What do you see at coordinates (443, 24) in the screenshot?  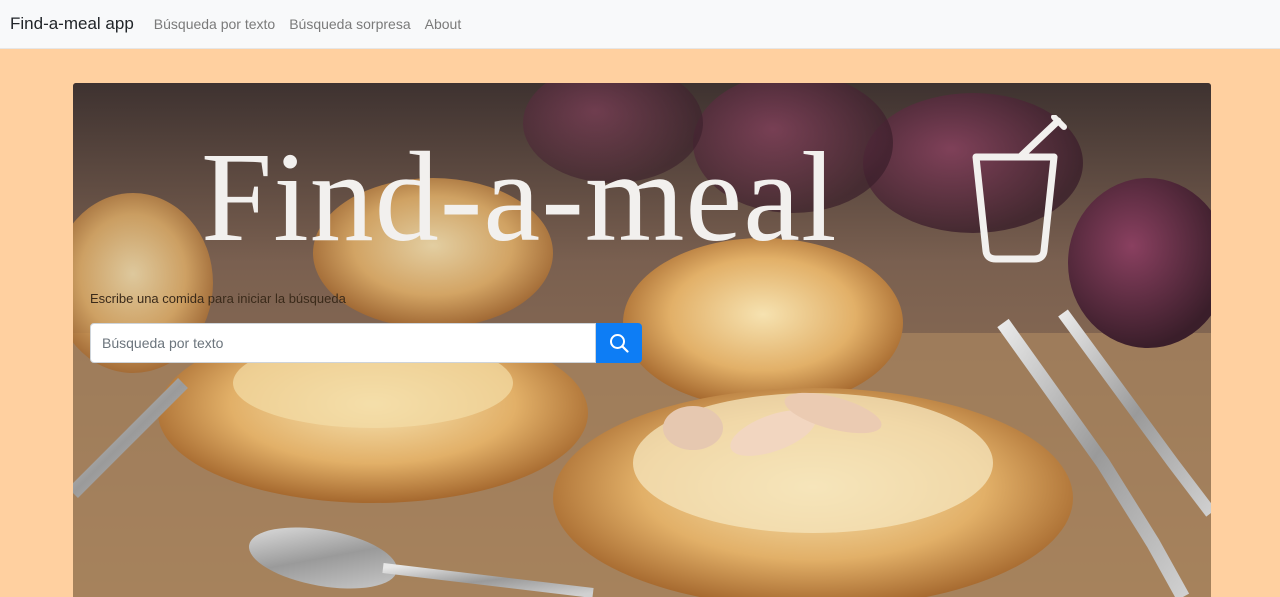 I see `nav-link-about: About` at bounding box center [443, 24].